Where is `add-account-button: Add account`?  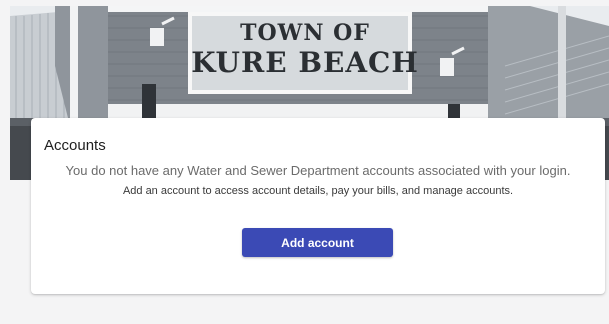 add-account-button: Add account is located at coordinates (317, 242).